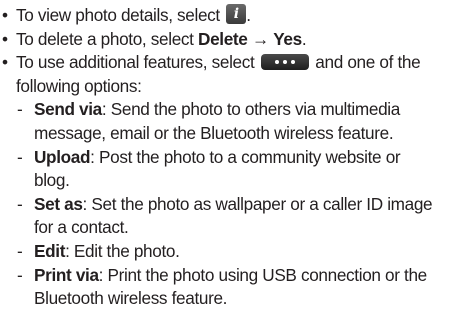 This screenshot has height=316, width=451. I want to click on option-desc-continuation: blog., so click(52, 180).